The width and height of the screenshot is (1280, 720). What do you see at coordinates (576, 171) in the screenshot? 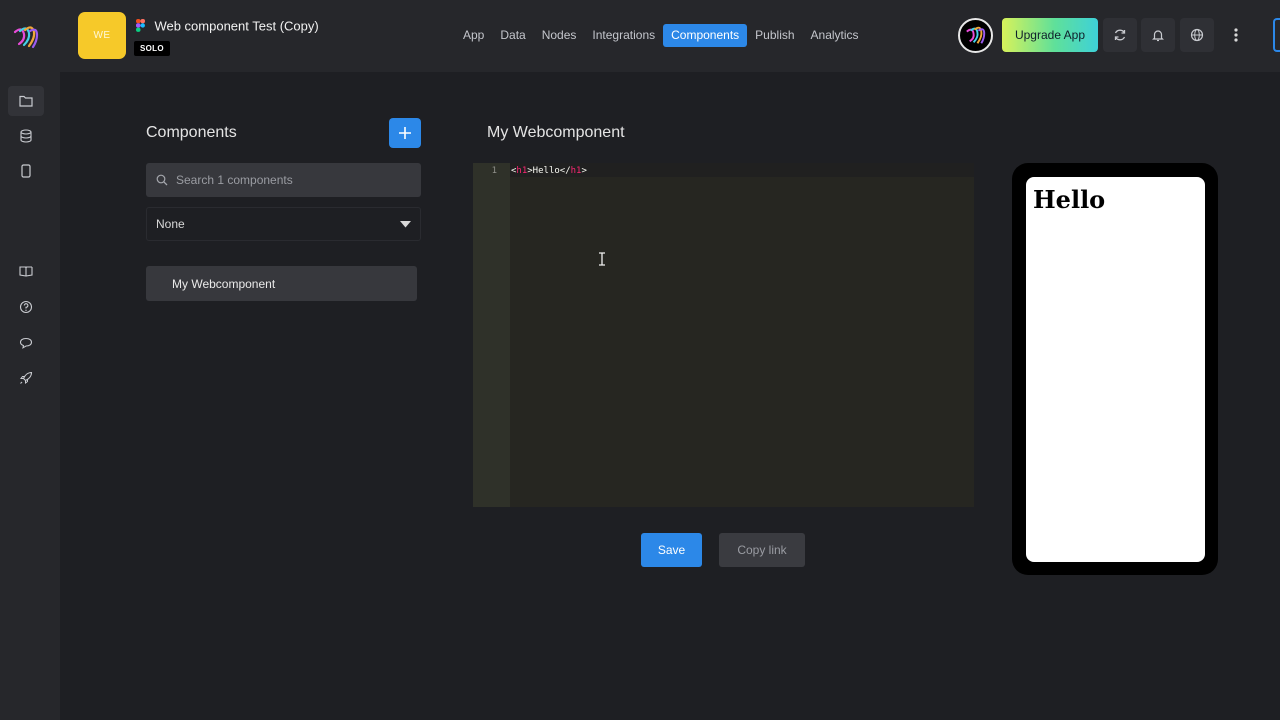
I see `code-tag-close: h1` at bounding box center [576, 171].